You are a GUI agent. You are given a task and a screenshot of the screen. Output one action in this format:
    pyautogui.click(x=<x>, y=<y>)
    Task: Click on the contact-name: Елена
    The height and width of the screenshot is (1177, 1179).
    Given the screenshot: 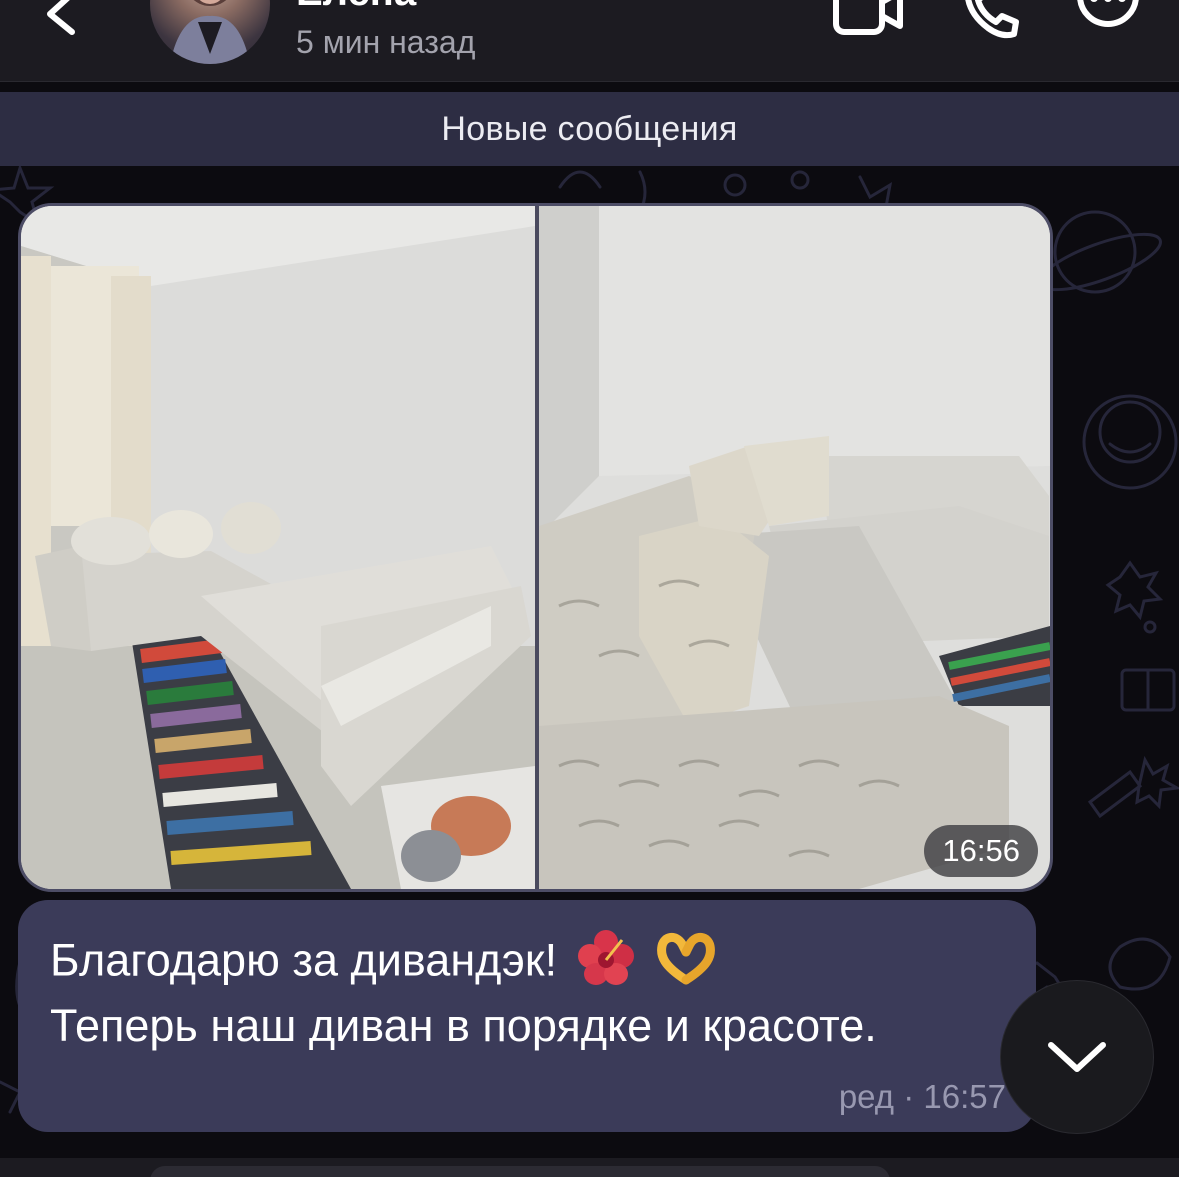 What is the action you would take?
    pyautogui.click(x=356, y=7)
    